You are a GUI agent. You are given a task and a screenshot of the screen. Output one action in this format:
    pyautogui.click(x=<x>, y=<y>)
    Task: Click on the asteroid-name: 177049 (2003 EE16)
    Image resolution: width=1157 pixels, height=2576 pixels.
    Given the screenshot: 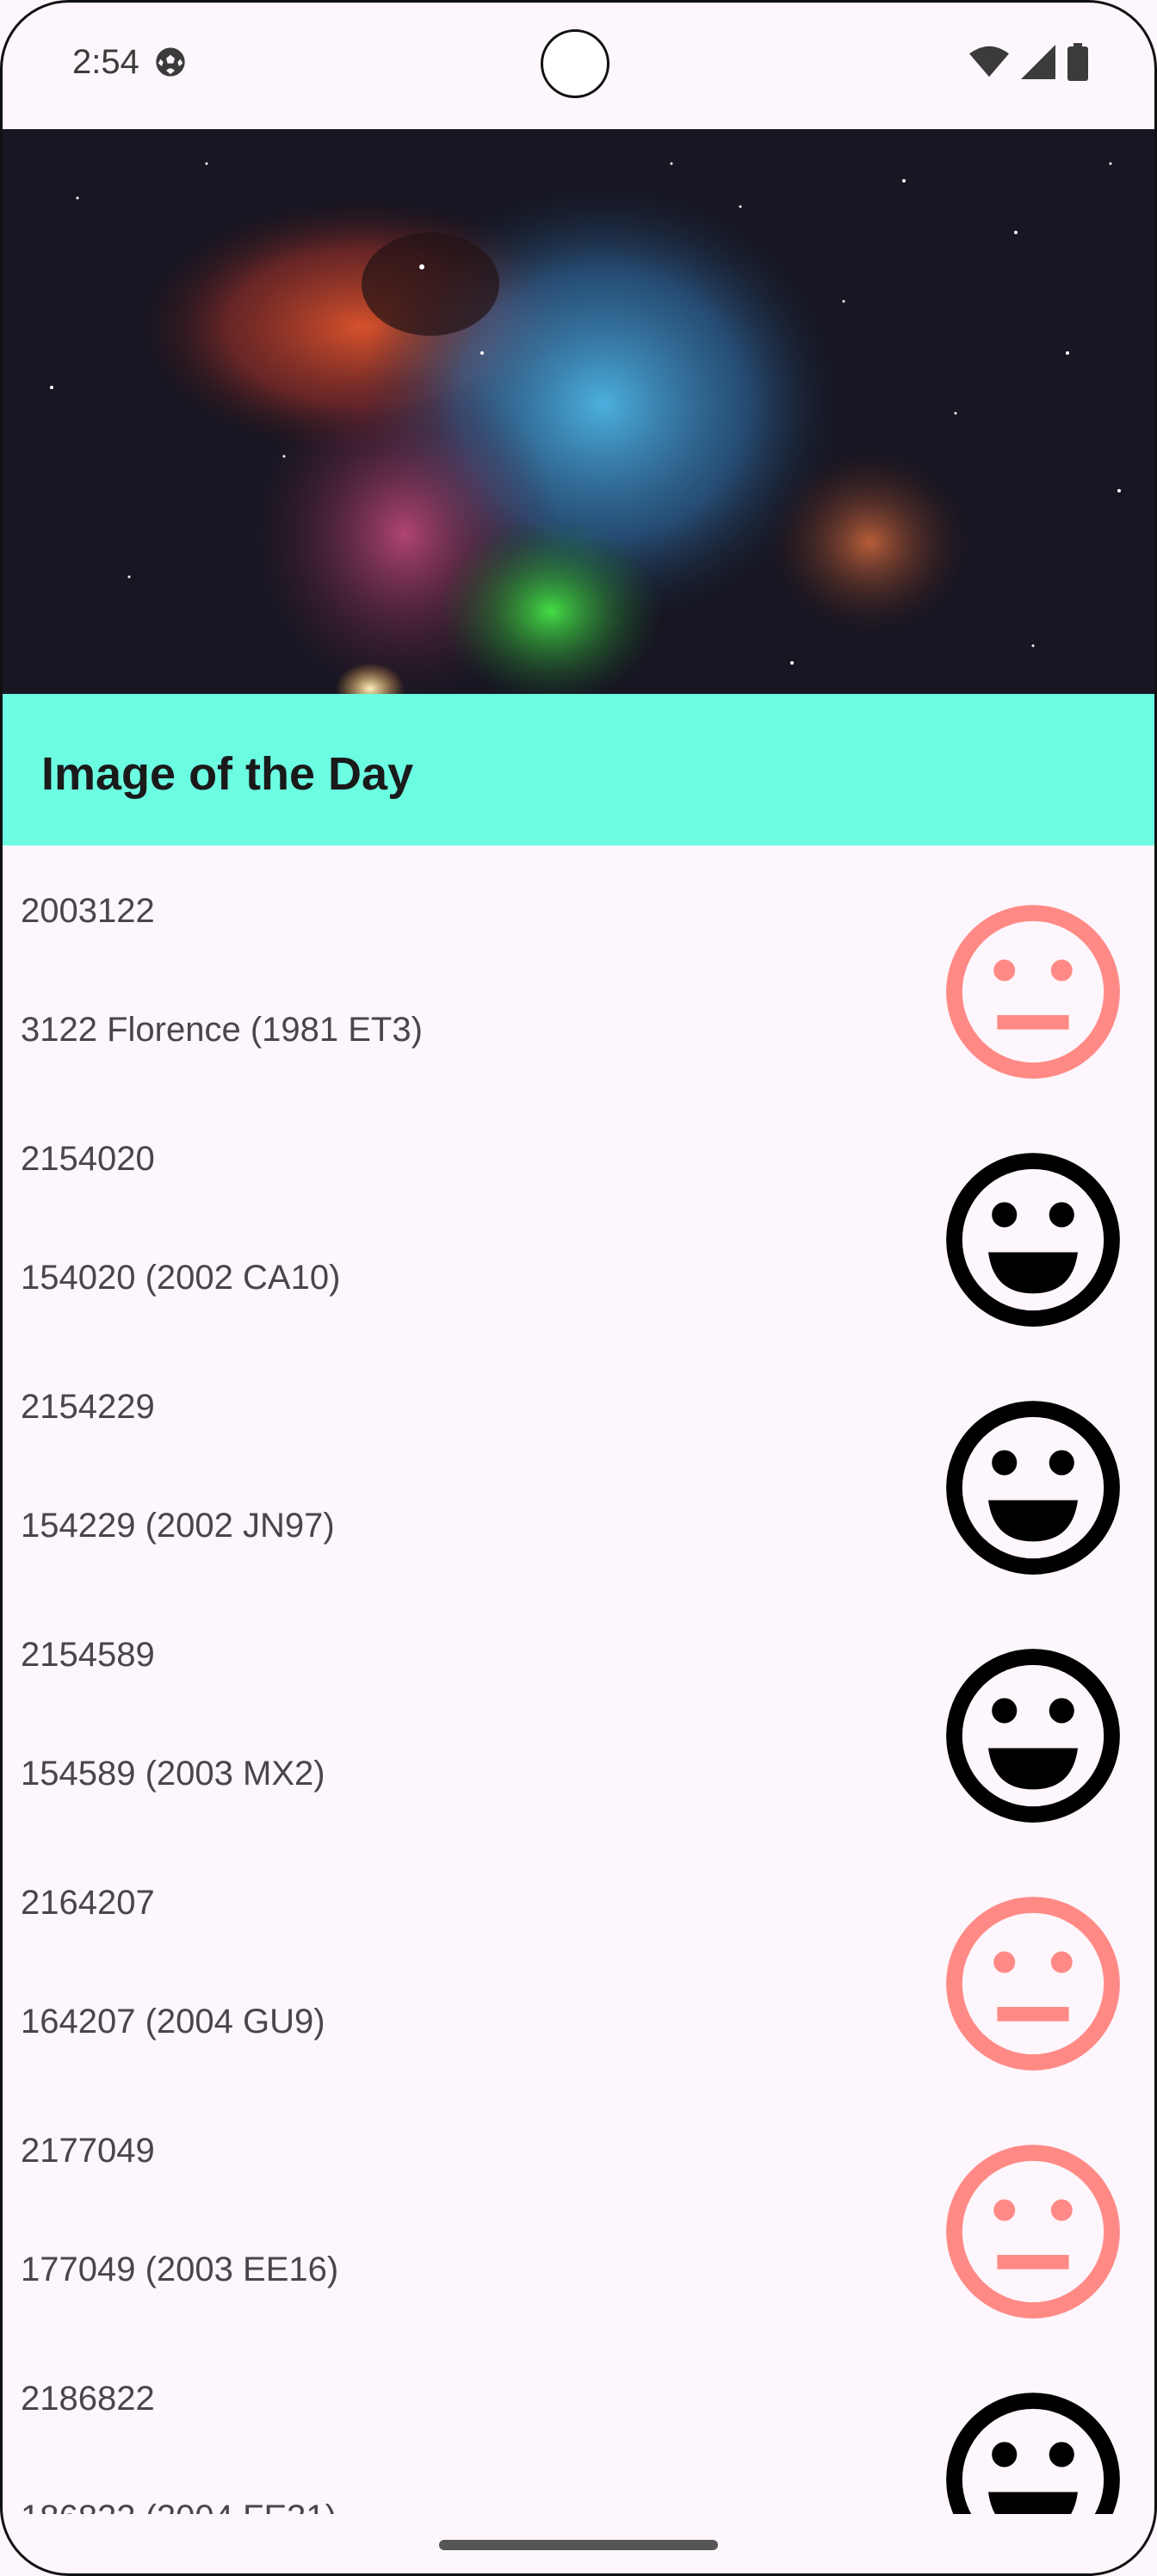 What is the action you would take?
    pyautogui.click(x=180, y=2269)
    